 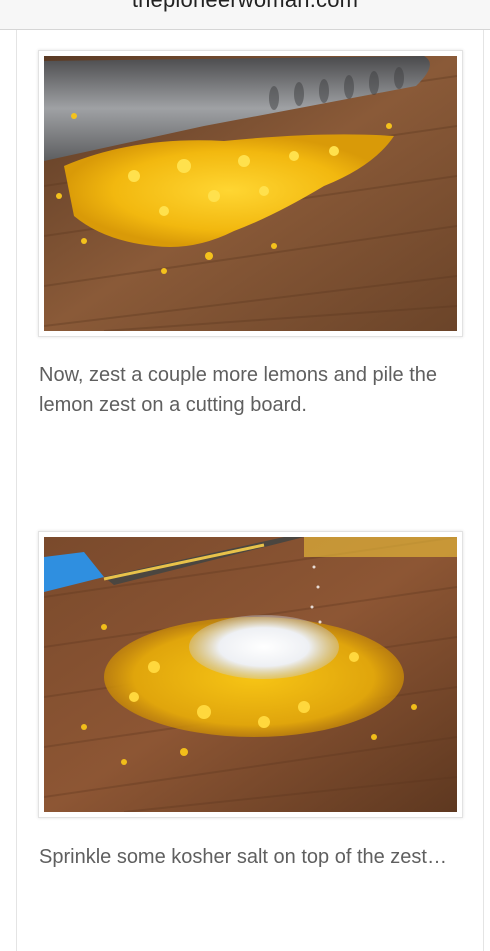 What do you see at coordinates (245, 6) in the screenshot?
I see `url-text: thepioneerwoman.com` at bounding box center [245, 6].